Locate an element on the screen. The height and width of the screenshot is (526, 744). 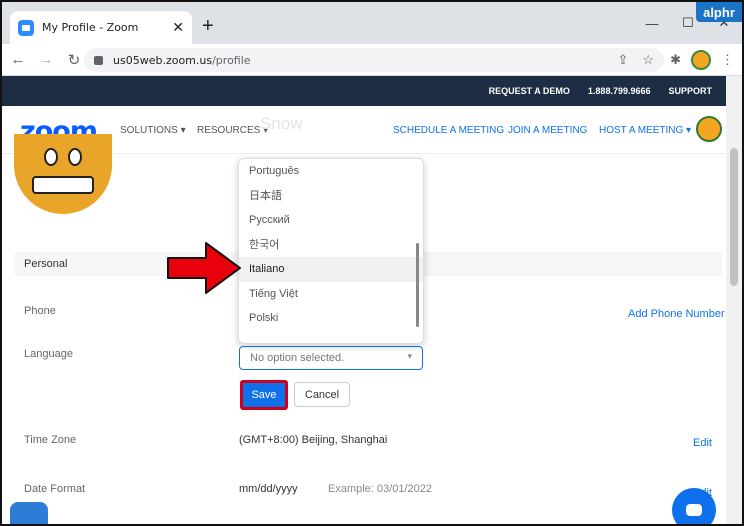
profile-name-faded: Snow is located at coordinates (281, 123).